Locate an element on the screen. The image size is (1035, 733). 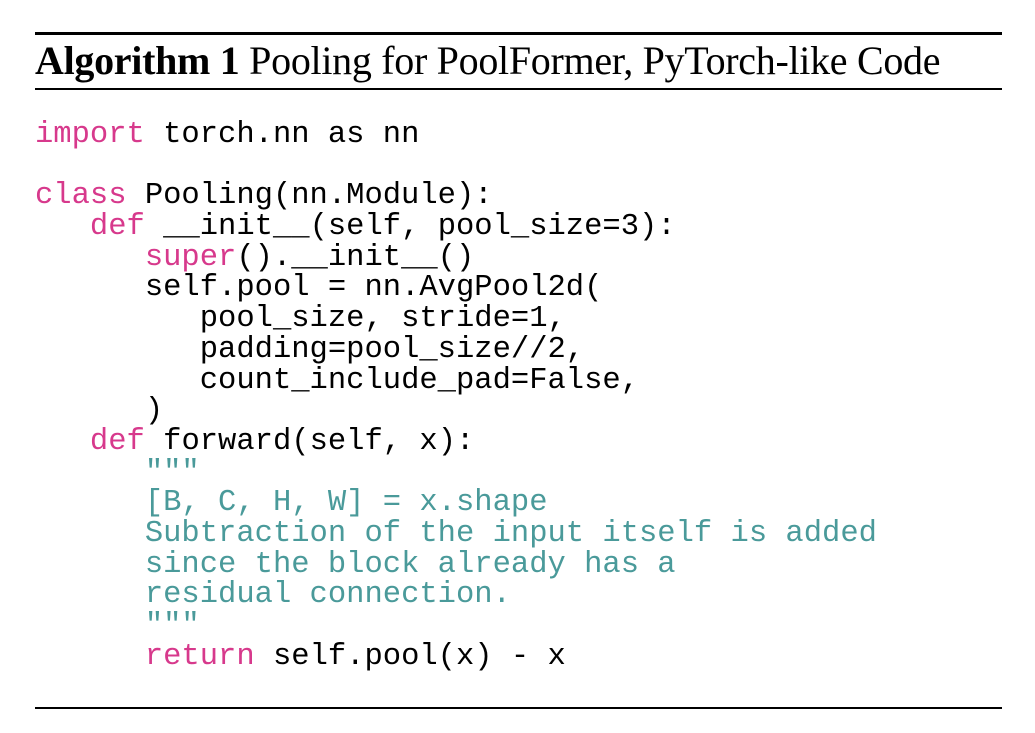
code-line: class Pooling(nn.Module): is located at coordinates (456, 196).